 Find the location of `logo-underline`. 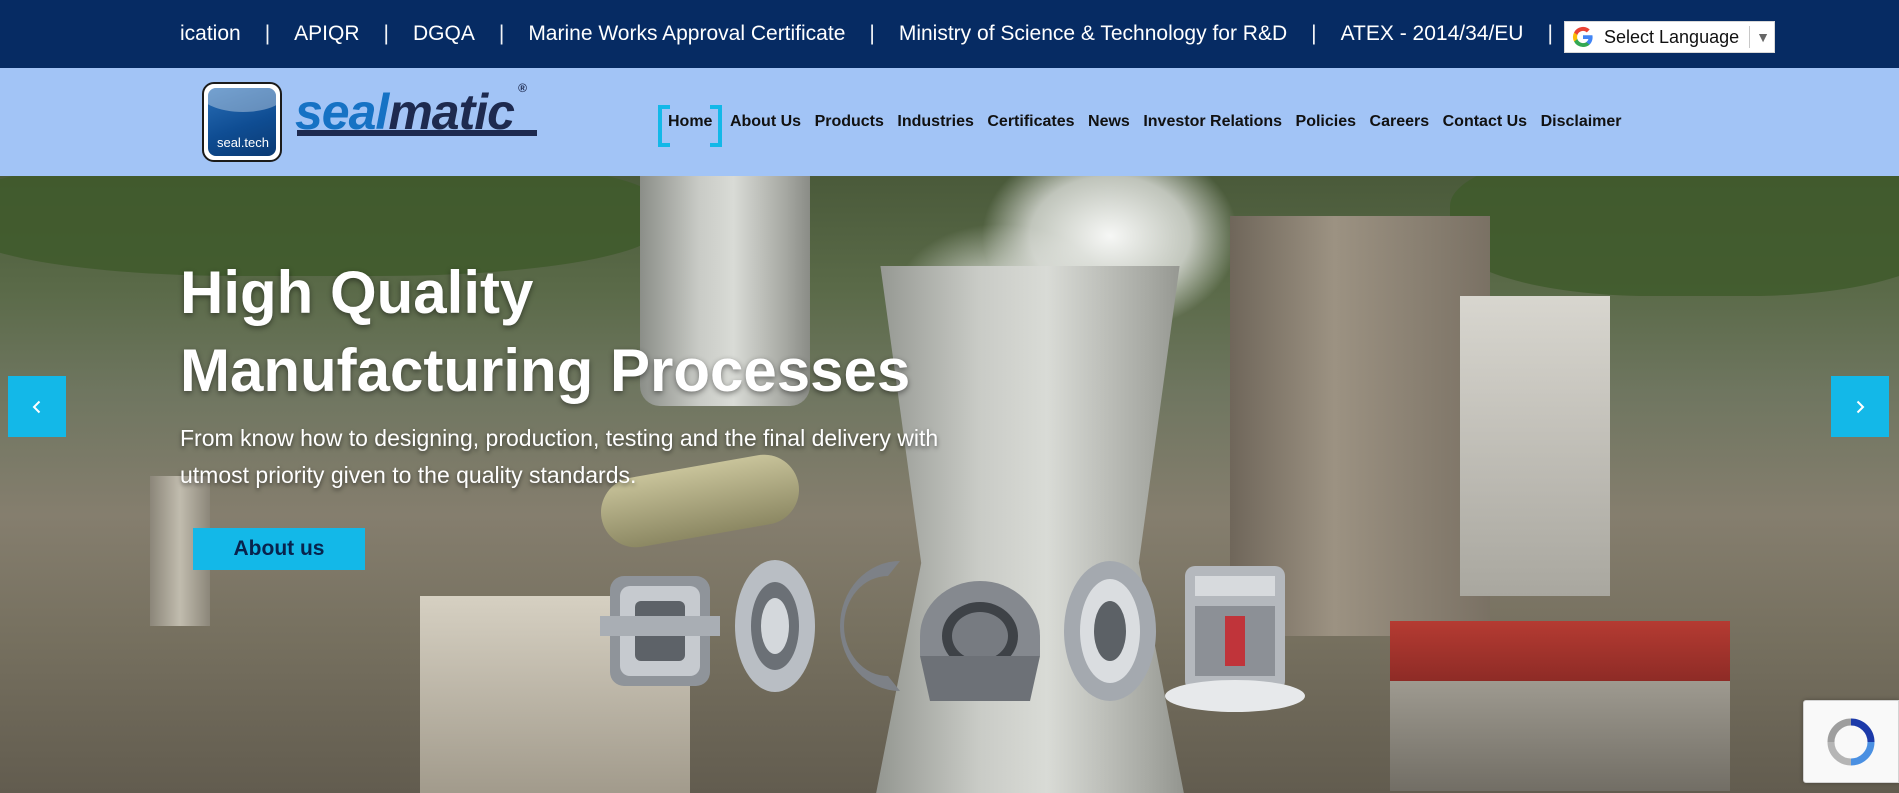

logo-underline is located at coordinates (417, 133).